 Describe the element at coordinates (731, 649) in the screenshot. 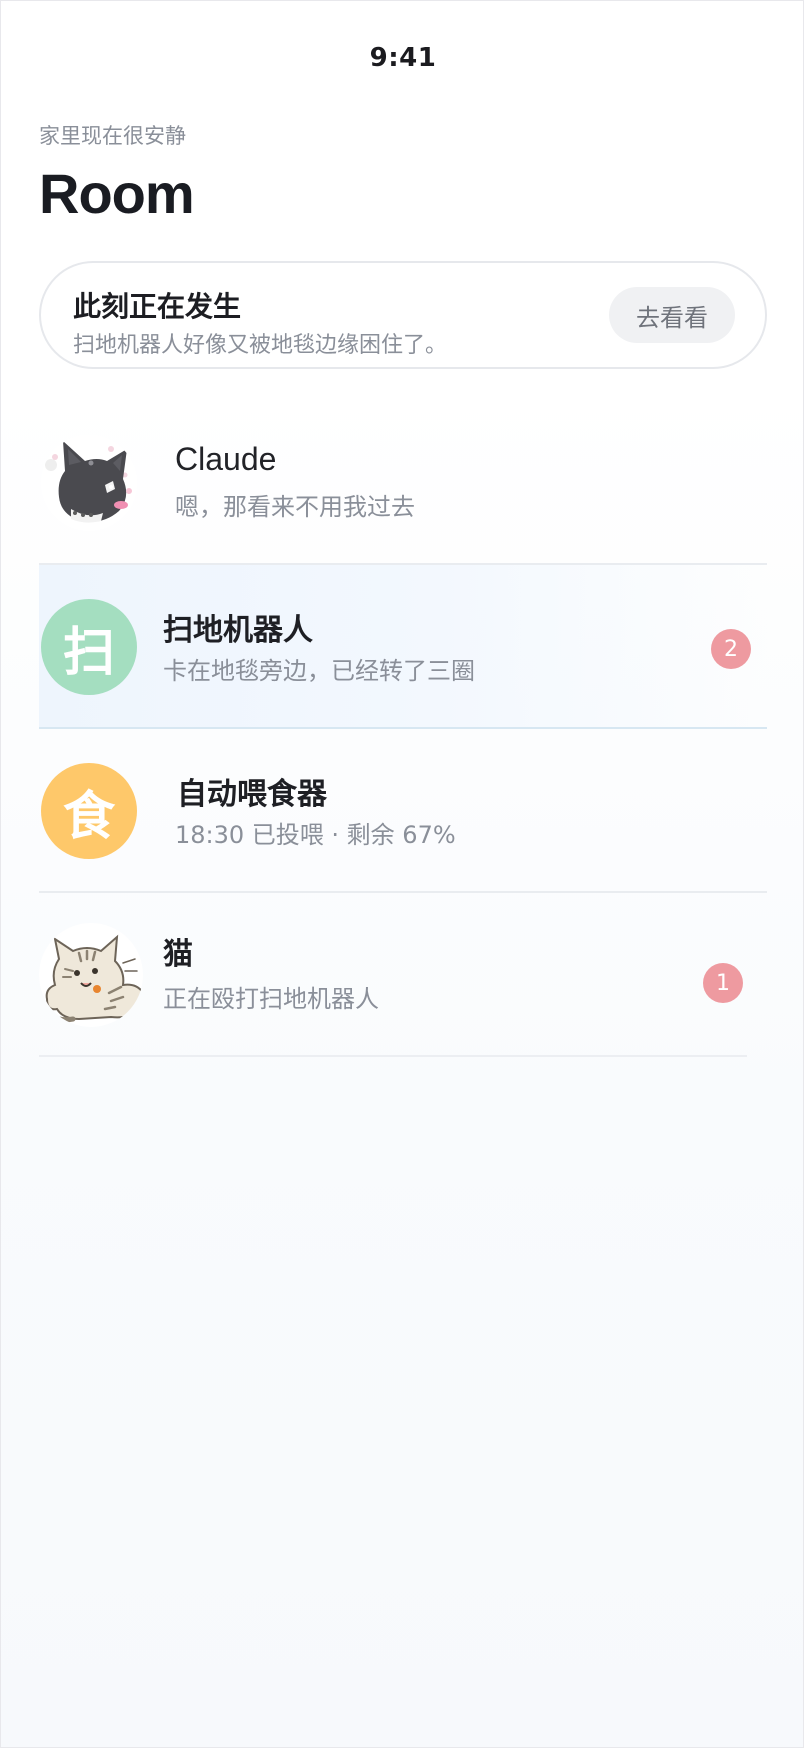

I see `unread-badge: 2` at that location.